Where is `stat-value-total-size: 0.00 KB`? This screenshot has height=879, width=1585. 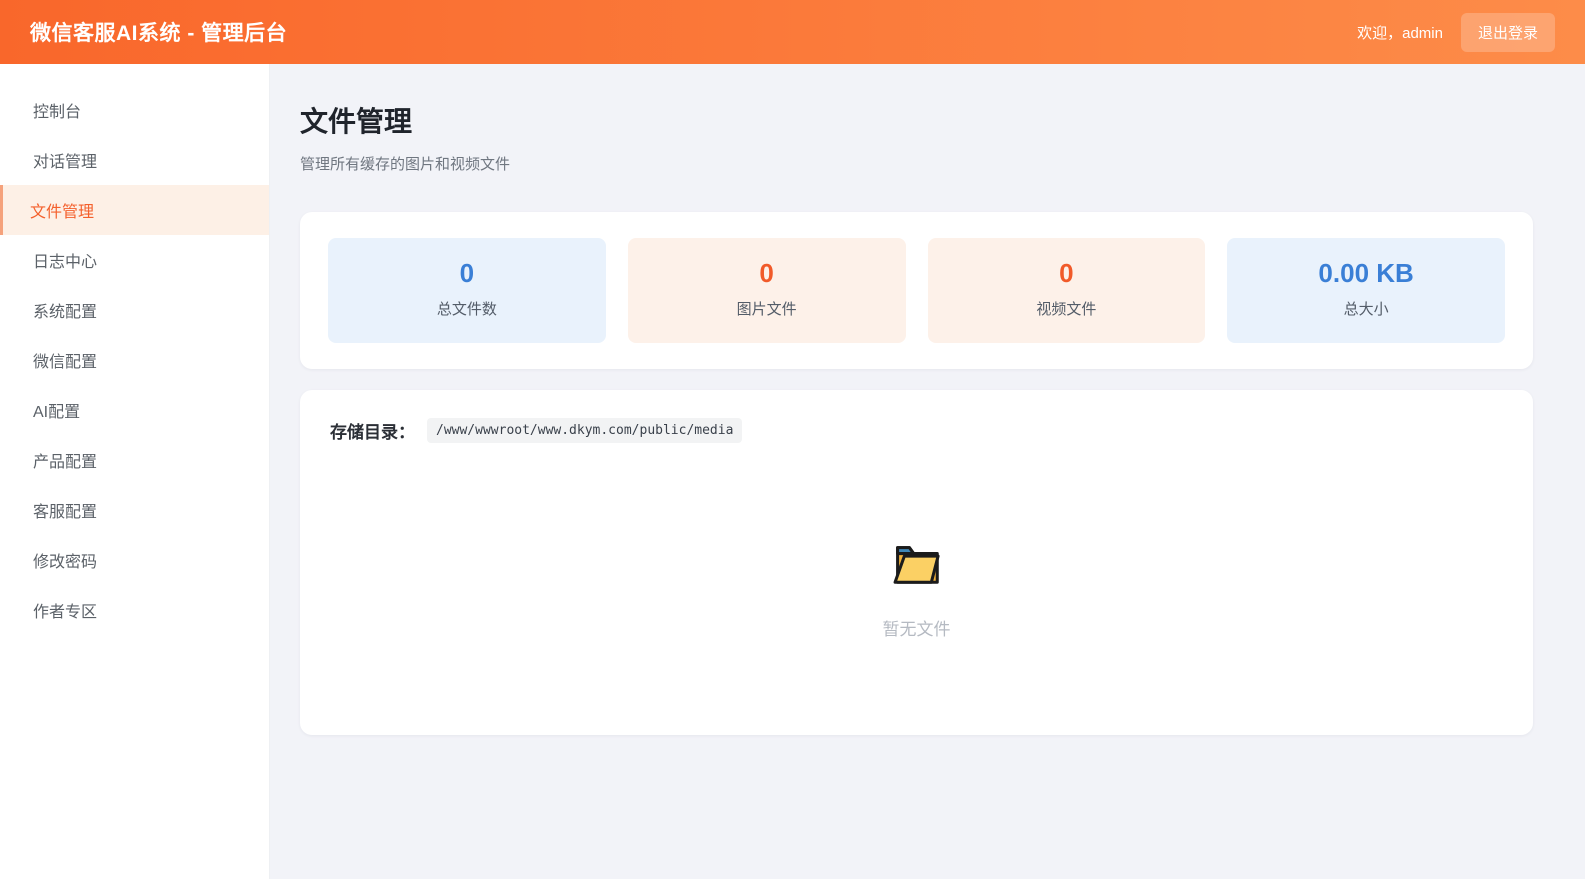 stat-value-total-size: 0.00 KB is located at coordinates (1366, 273).